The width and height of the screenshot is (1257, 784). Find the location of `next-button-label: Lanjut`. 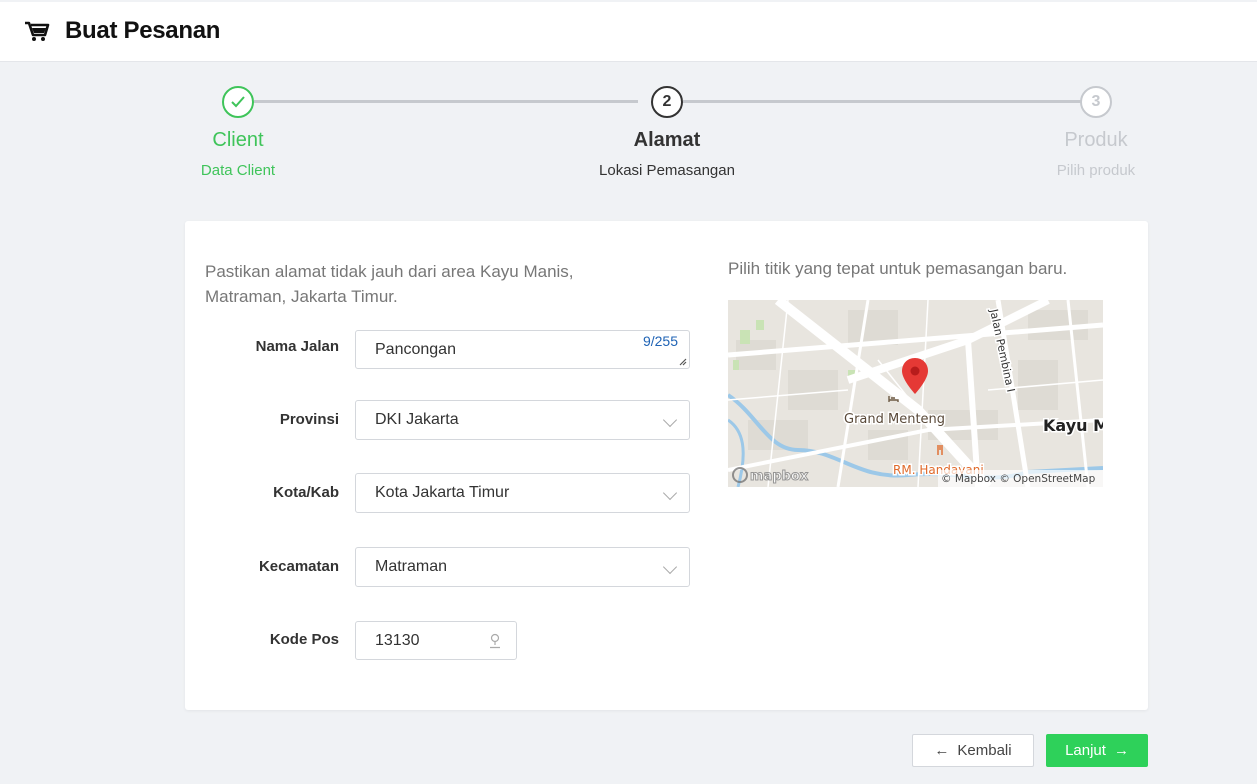

next-button-label: Lanjut is located at coordinates (1085, 750).